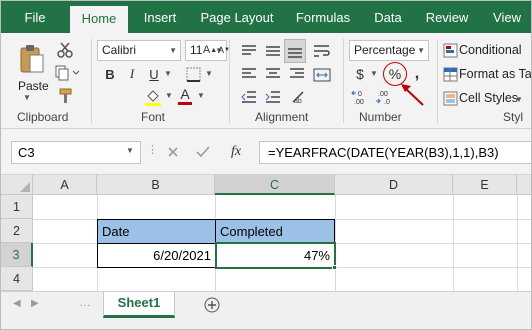 Image resolution: width=532 pixels, height=330 pixels. What do you see at coordinates (201, 95) in the screenshot?
I see `font-color-dropdown-icon: ▼` at bounding box center [201, 95].